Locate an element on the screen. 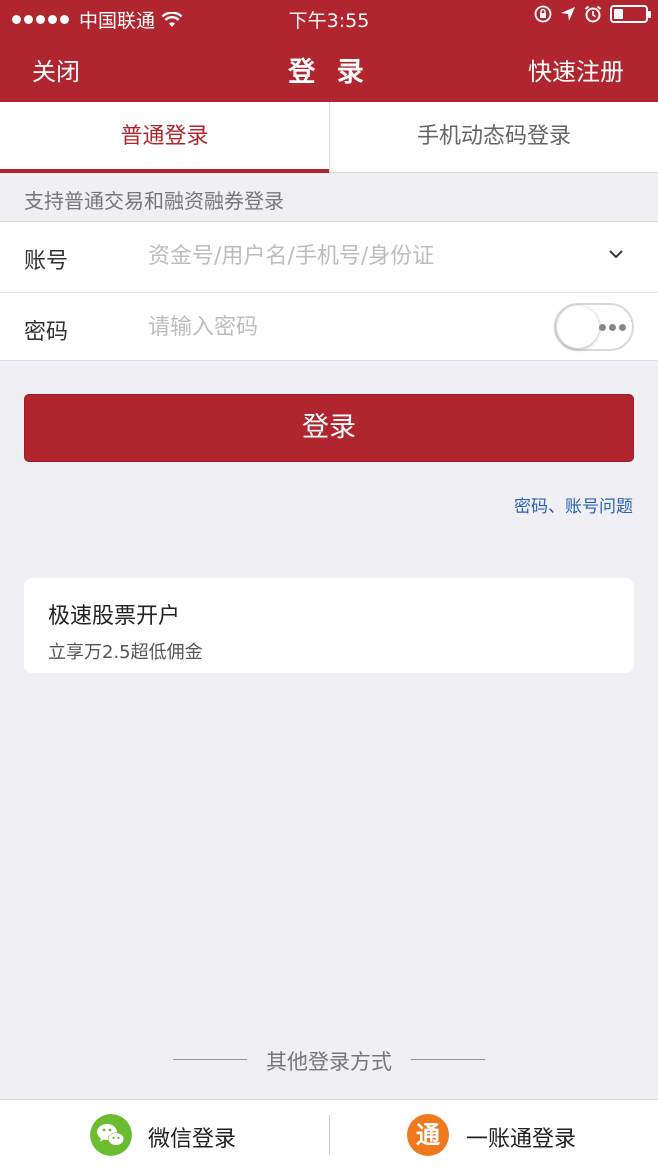 The height and width of the screenshot is (1170, 658). account-row: 账号 is located at coordinates (329, 257).